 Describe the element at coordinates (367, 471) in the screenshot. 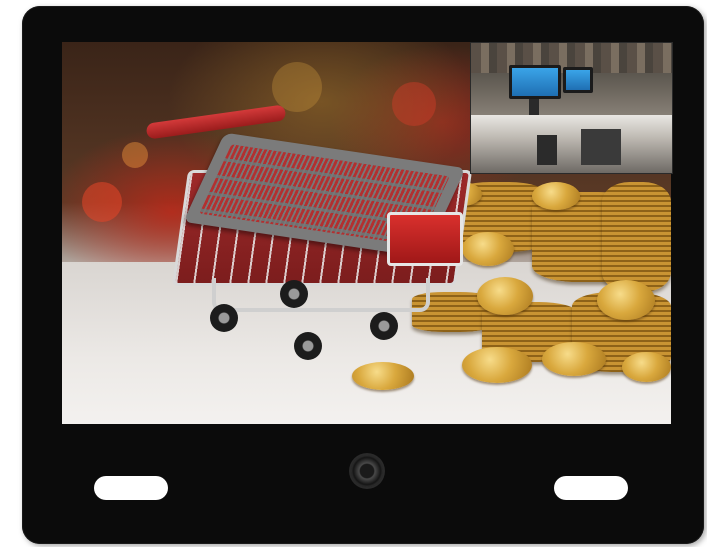

I see `camera-lens-icon` at that location.